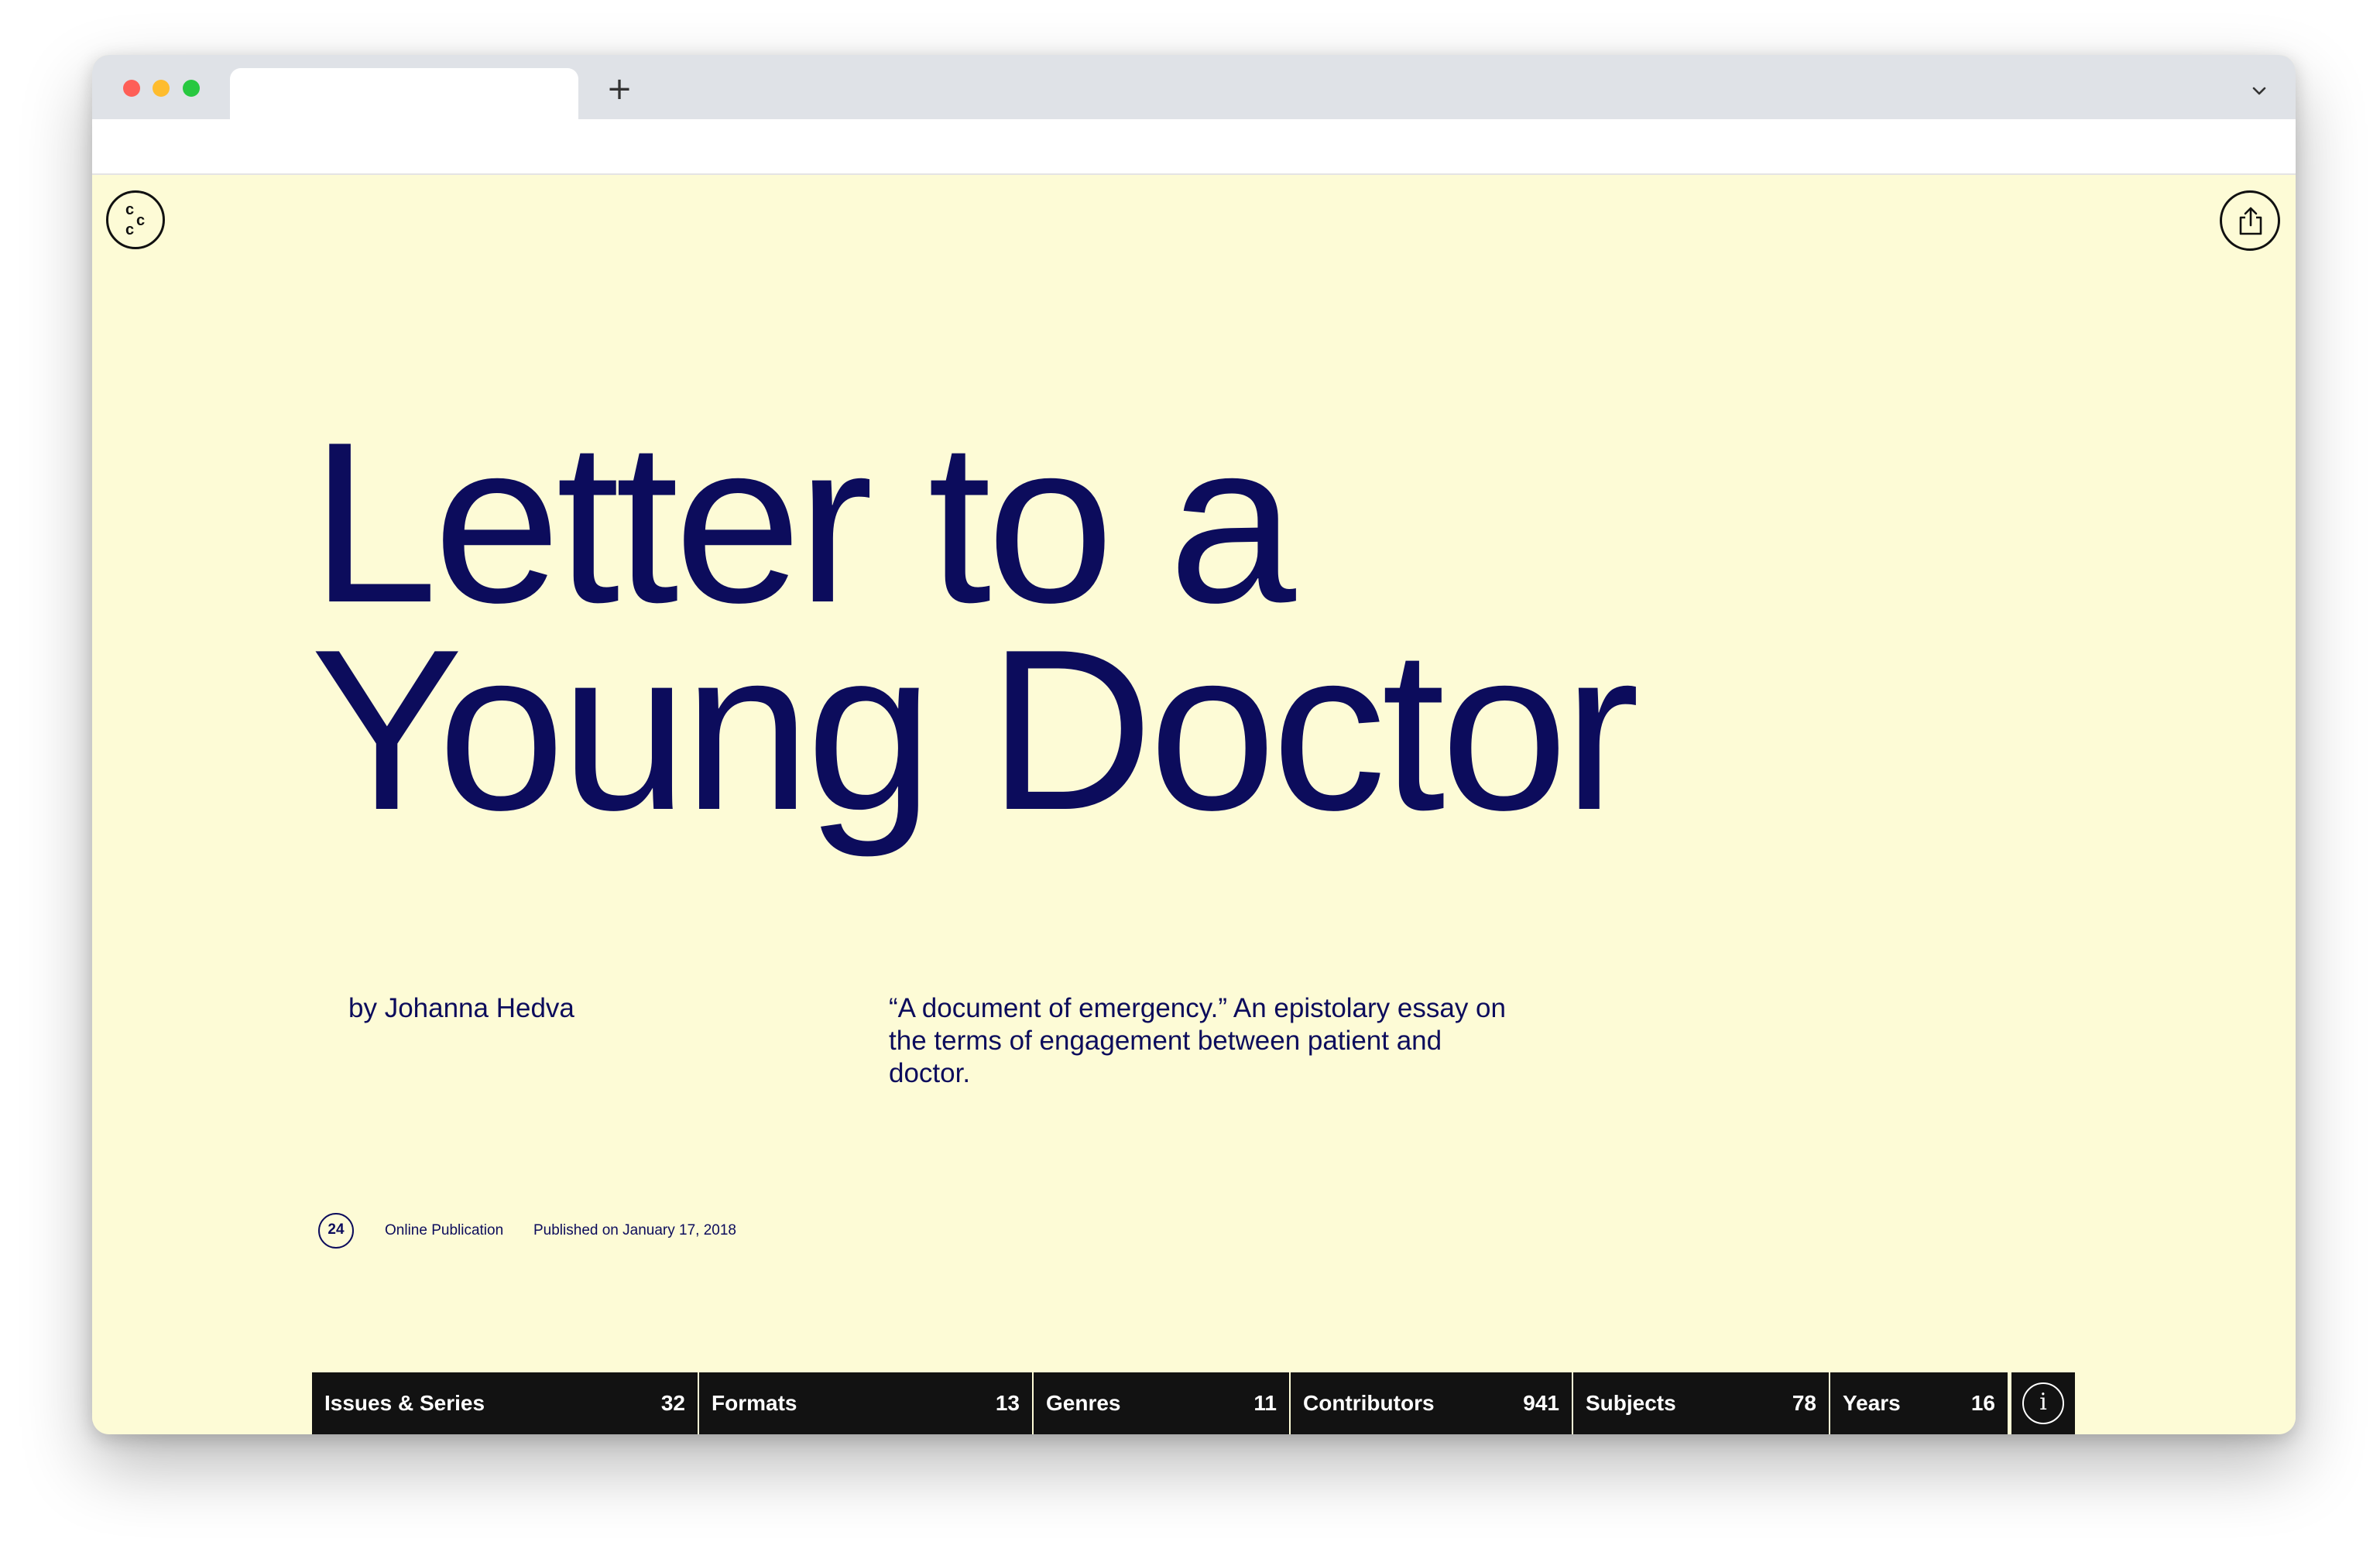  I want to click on publication-type: Online Publication, so click(444, 1230).